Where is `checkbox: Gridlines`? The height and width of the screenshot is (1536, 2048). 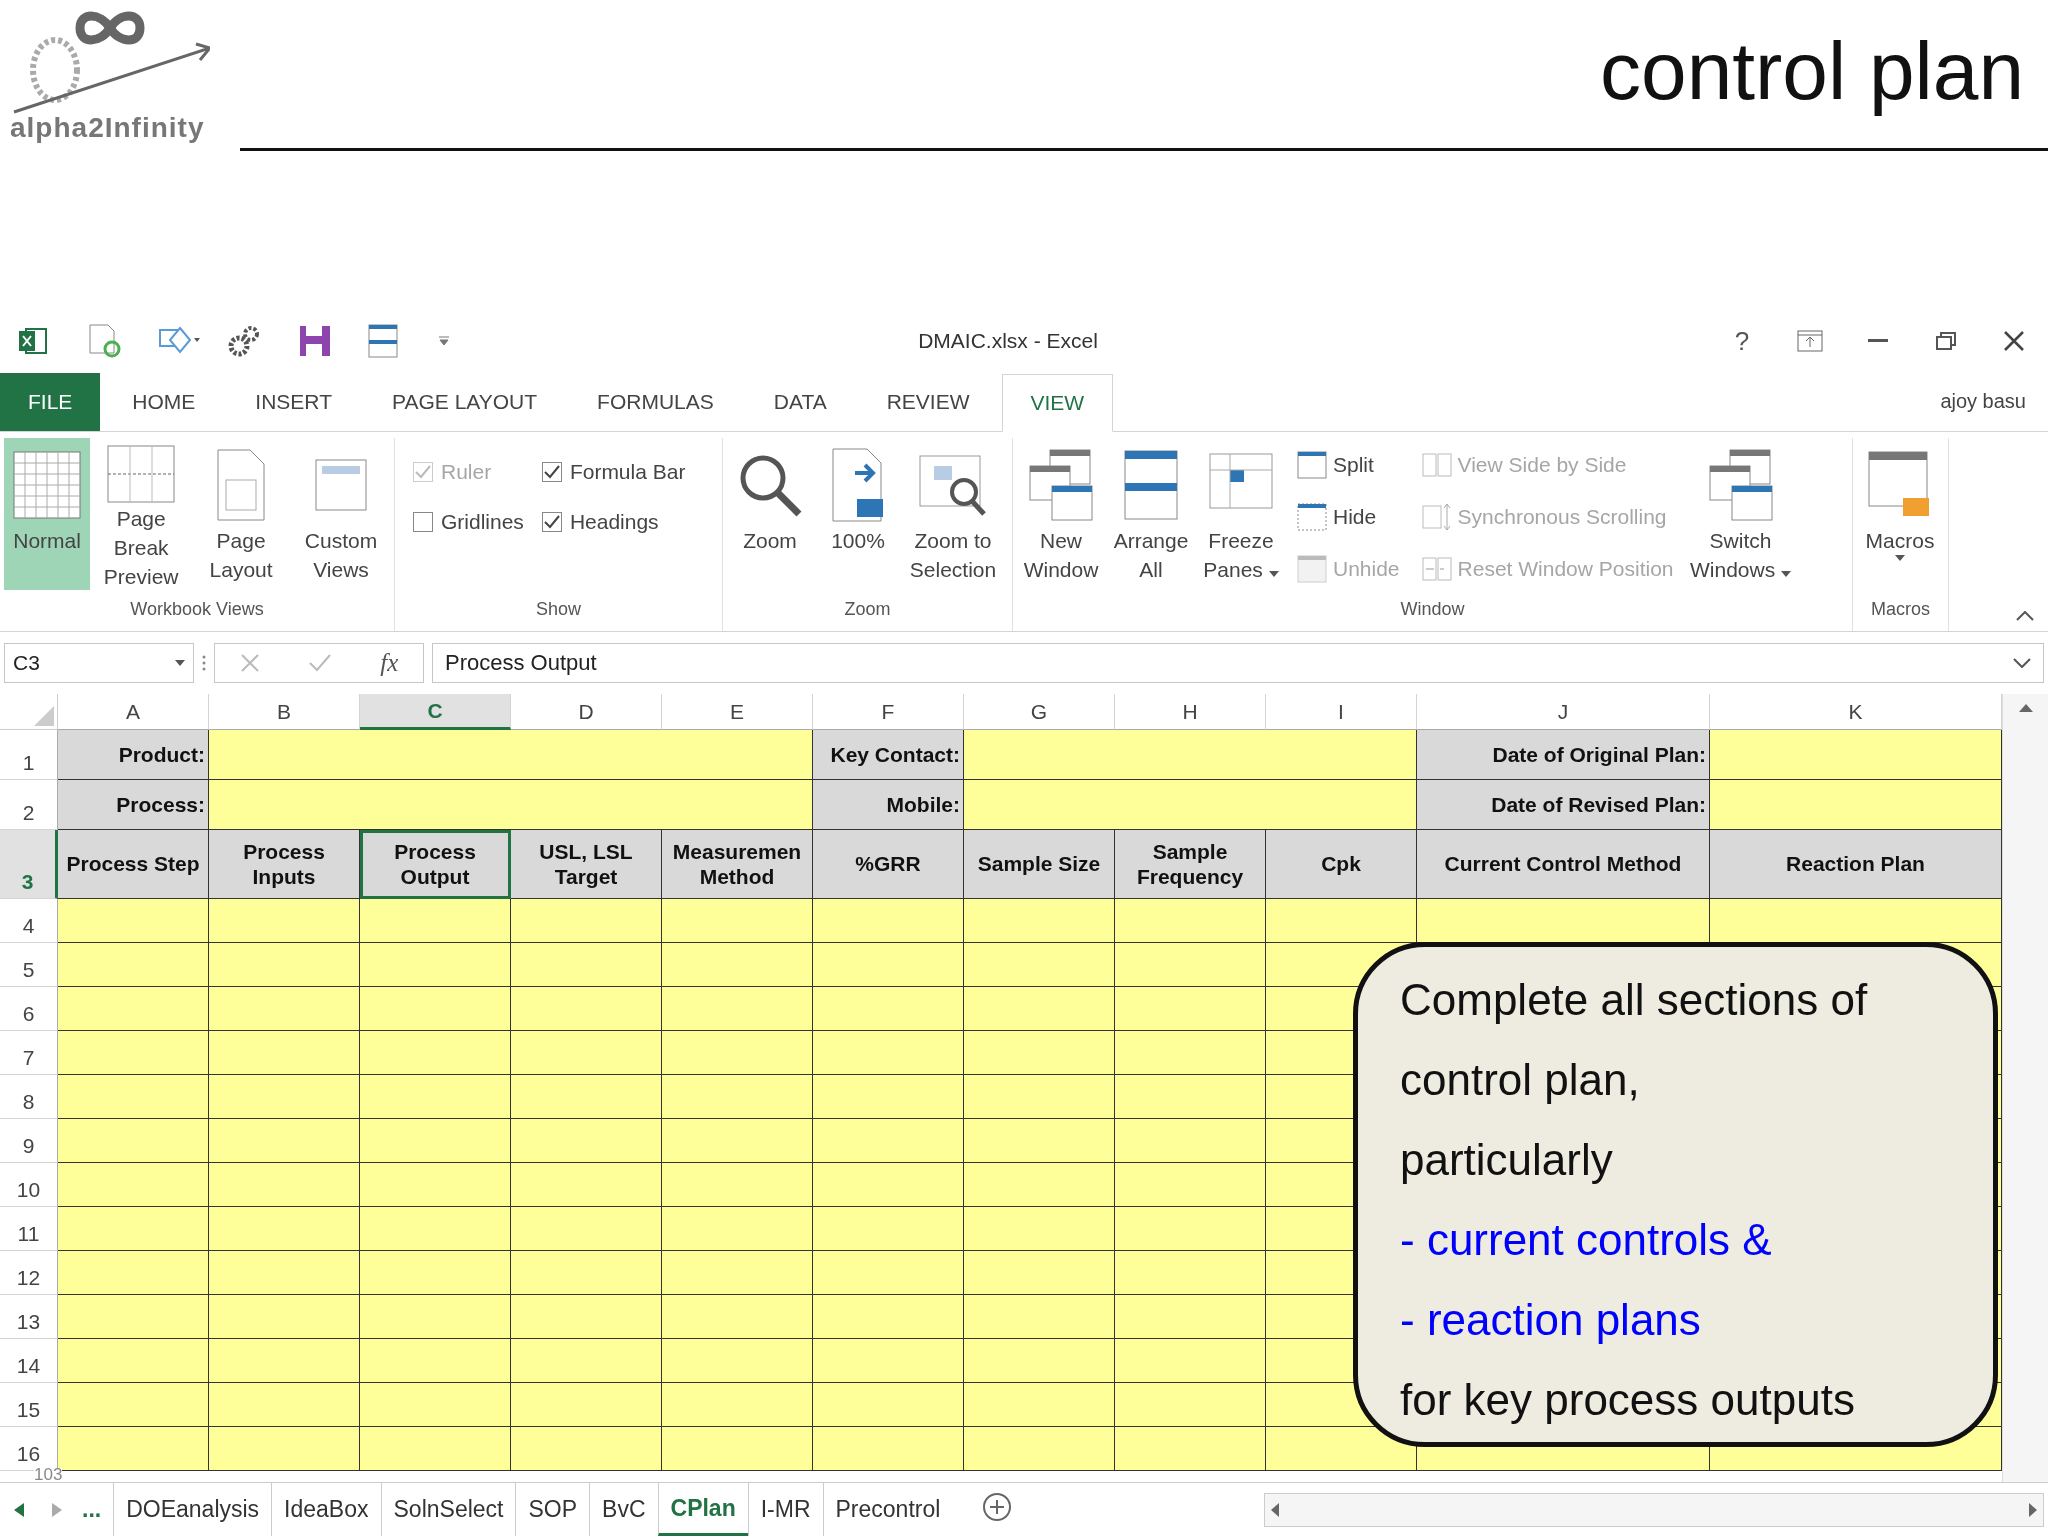
checkbox: Gridlines is located at coordinates (468, 522).